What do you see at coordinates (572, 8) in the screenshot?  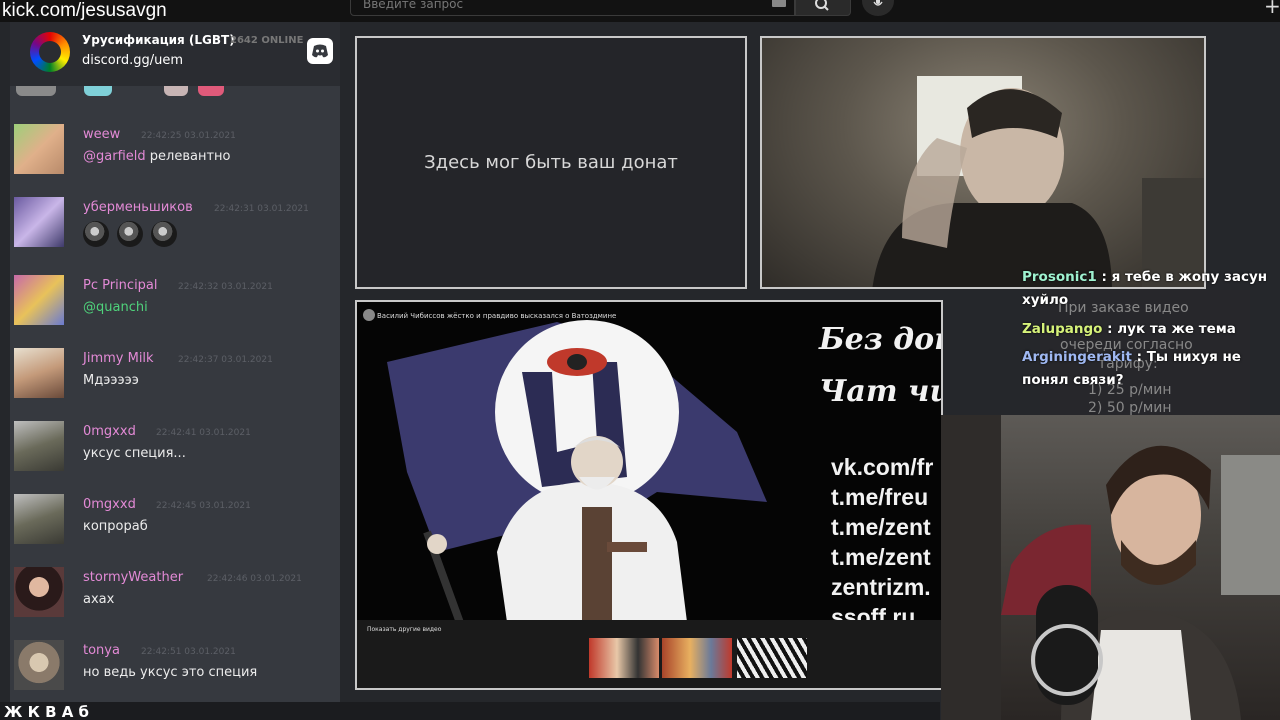 I see `search-input: Введите запрос` at bounding box center [572, 8].